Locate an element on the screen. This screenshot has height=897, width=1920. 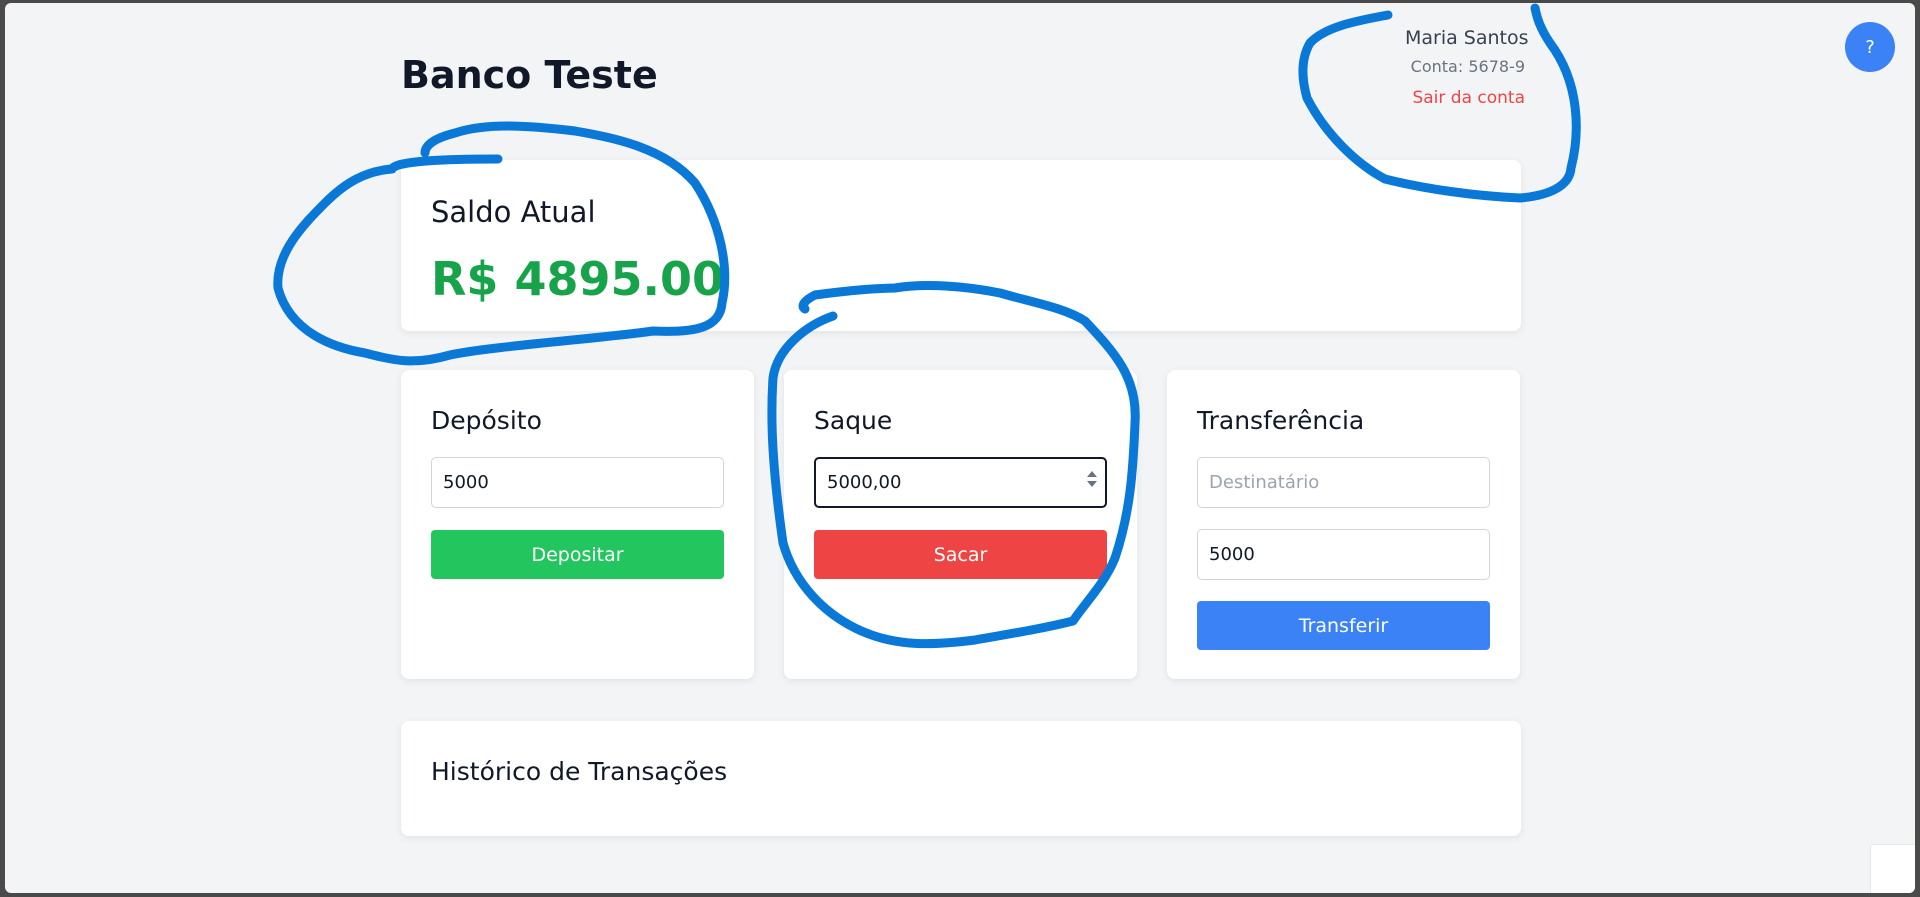
withdraw-title: Saque is located at coordinates (853, 420).